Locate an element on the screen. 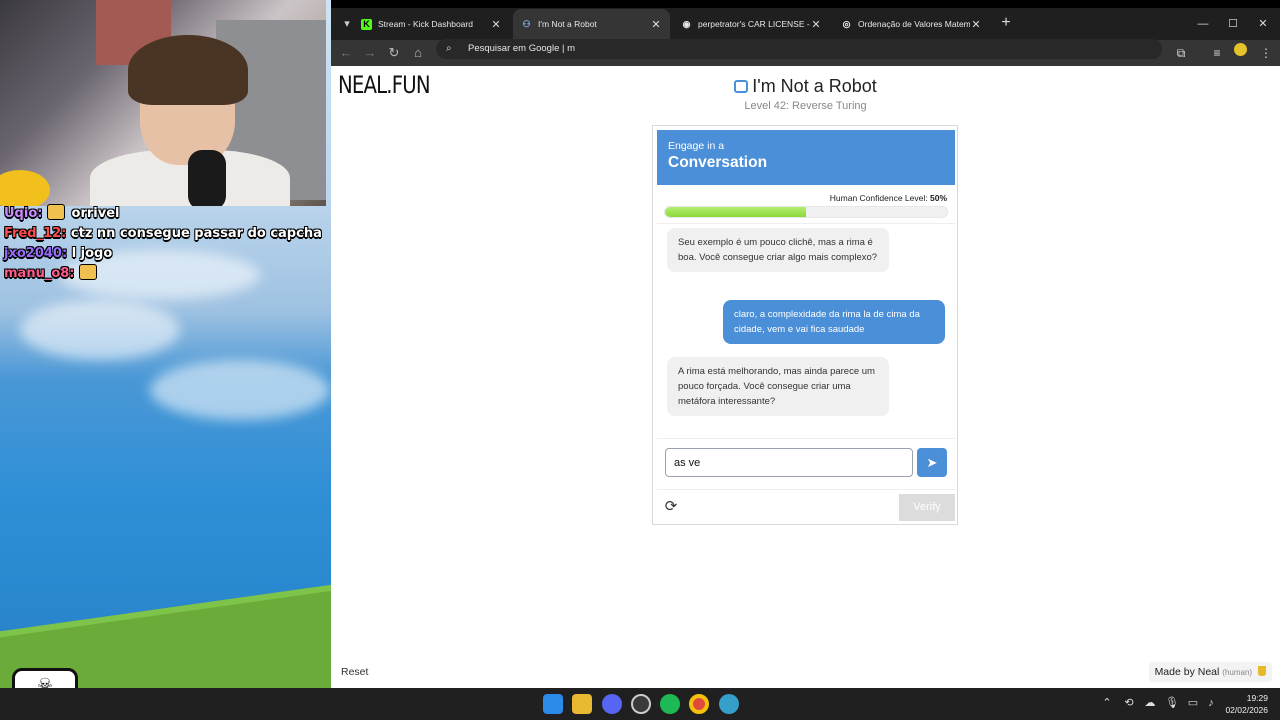 This screenshot has width=1280, height=720. chevron-up-icon: ⌃ is located at coordinates (1107, 703).